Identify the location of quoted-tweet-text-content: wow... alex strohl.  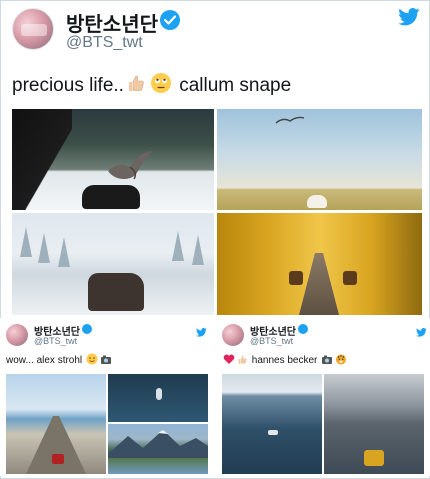
(44, 361).